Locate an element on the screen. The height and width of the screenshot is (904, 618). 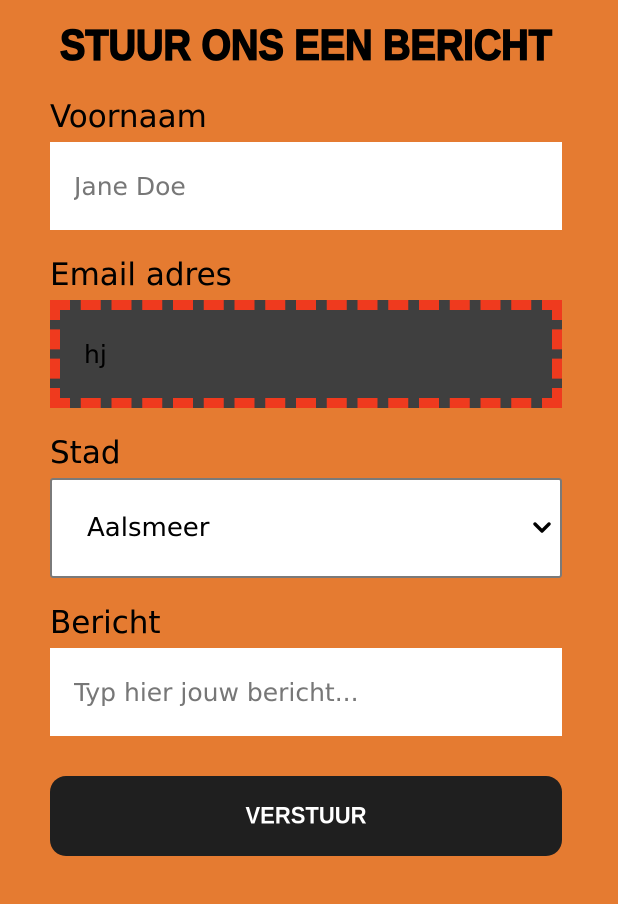
email-input is located at coordinates (306, 354).